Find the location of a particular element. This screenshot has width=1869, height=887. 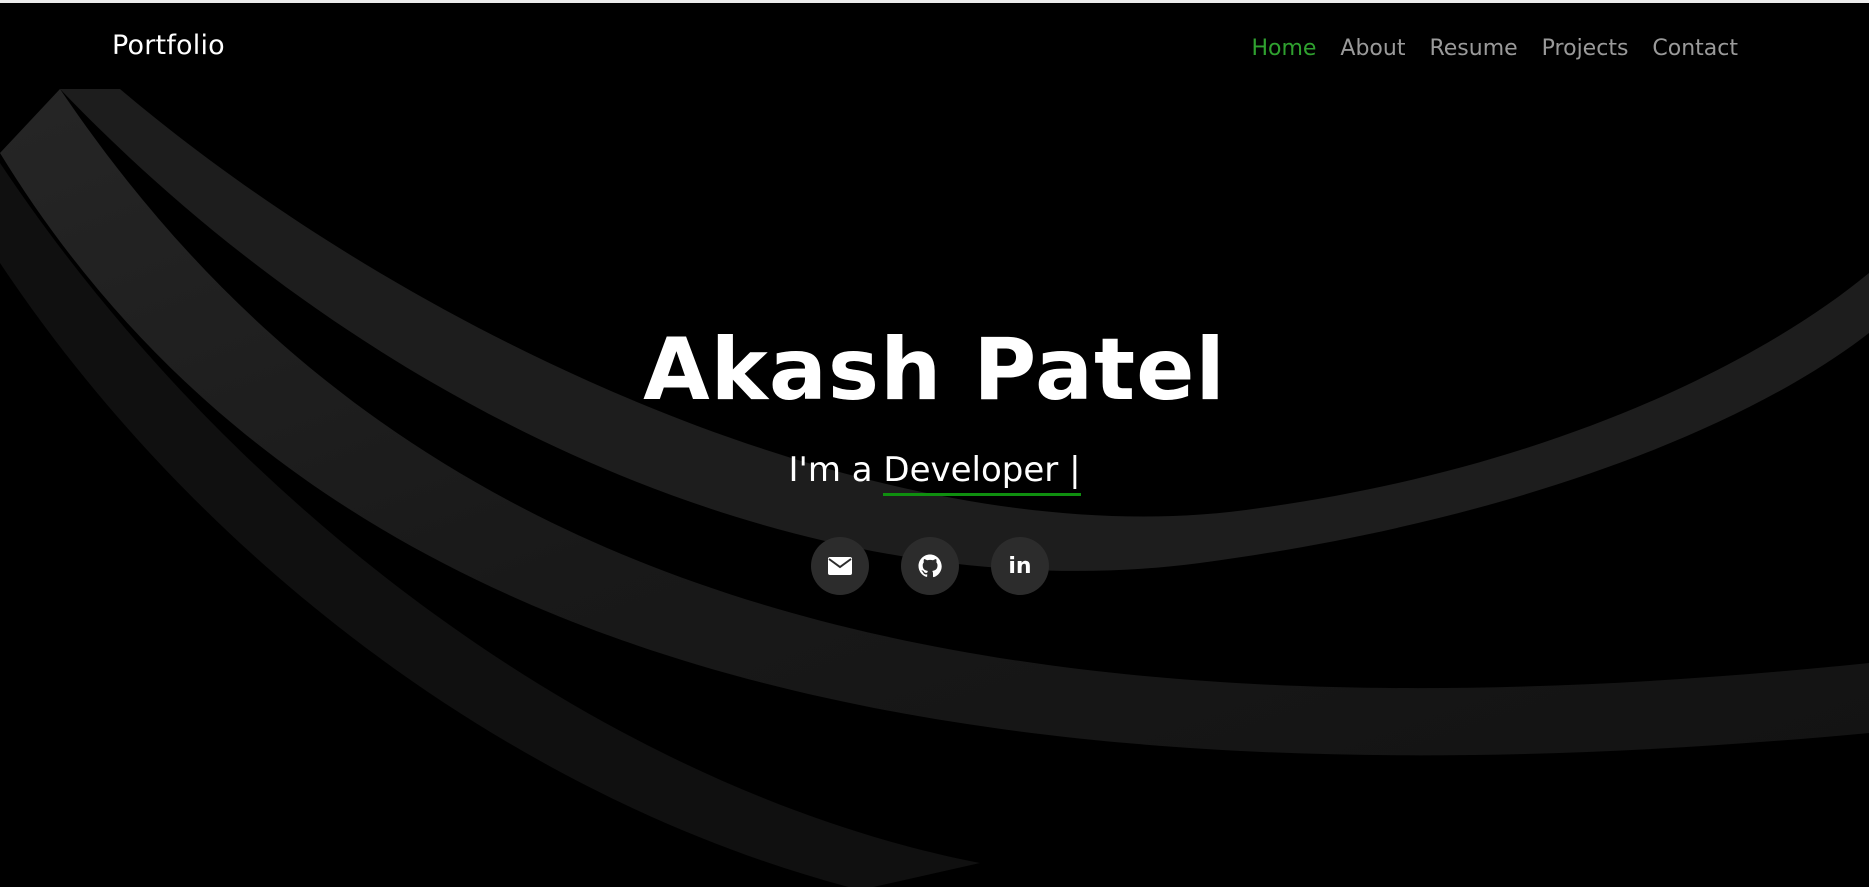

hero-name: Akash Patel is located at coordinates (934, 370).